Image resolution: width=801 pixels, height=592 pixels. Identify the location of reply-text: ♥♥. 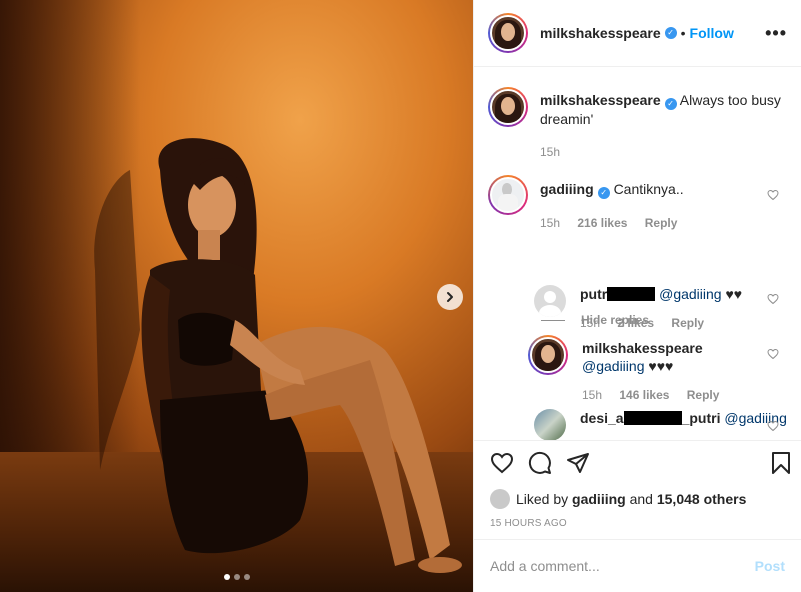
(734, 294).